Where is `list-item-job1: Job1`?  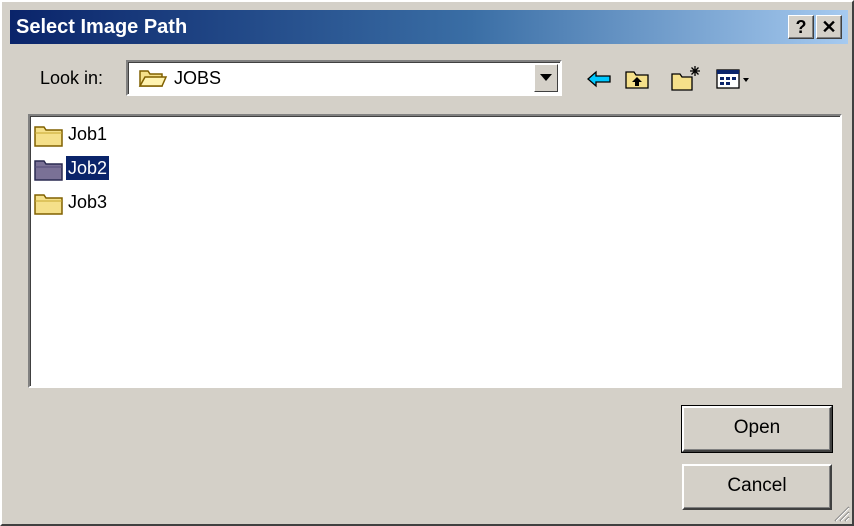
list-item-job1: Job1 is located at coordinates (134, 135).